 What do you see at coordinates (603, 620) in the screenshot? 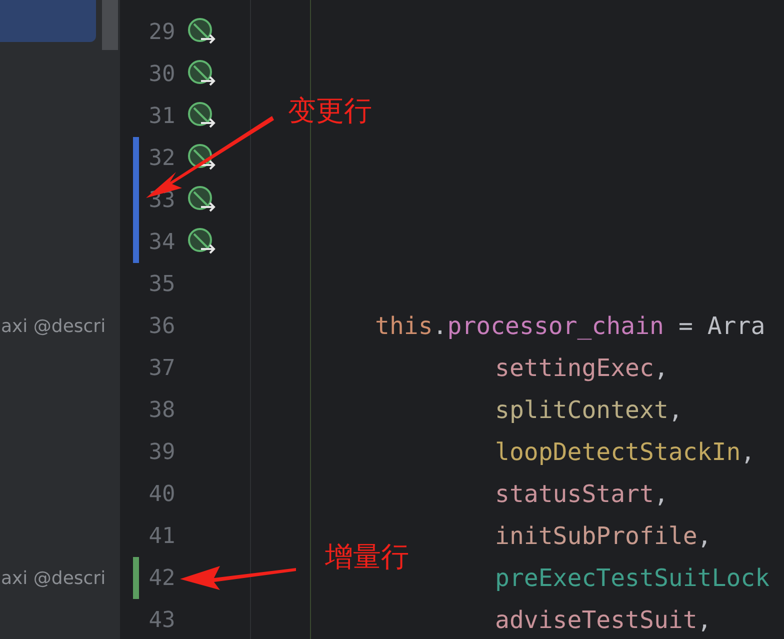
I see `code-line: adviseTestSuit,` at bounding box center [603, 620].